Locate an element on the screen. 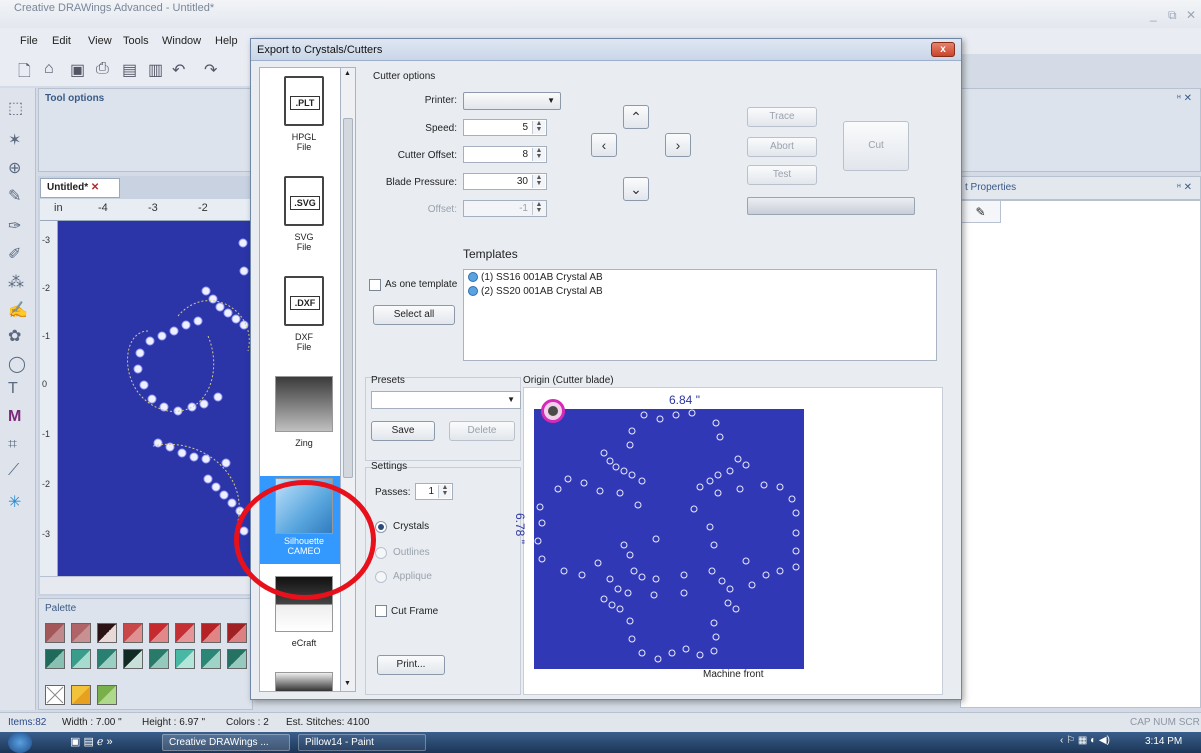  menu-window: Window is located at coordinates (181, 41).